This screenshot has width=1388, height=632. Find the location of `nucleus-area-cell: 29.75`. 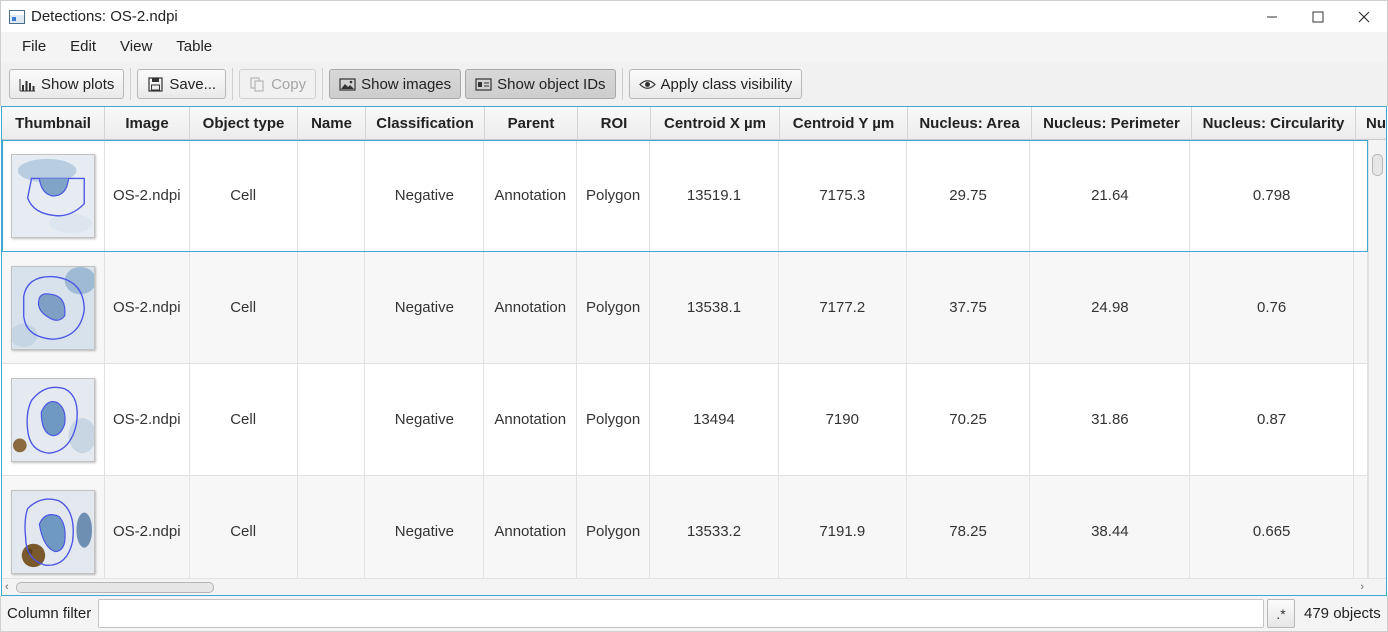

nucleus-area-cell: 29.75 is located at coordinates (969, 195).